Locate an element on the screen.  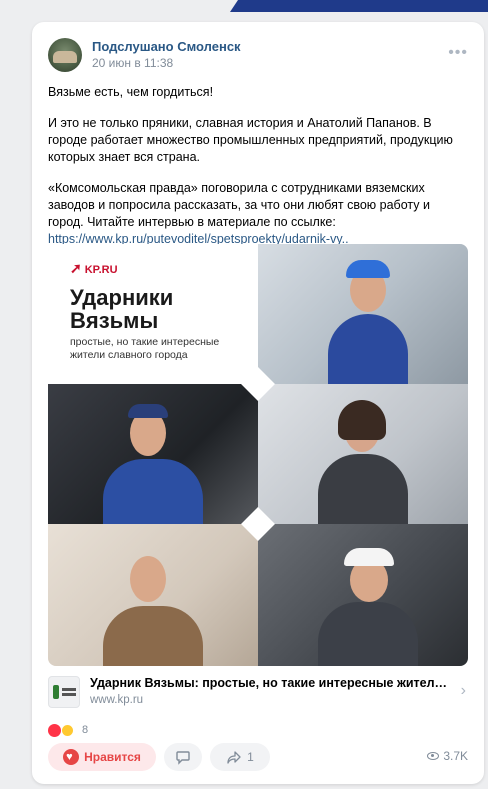
like-button: Нравится is located at coordinates (102, 757).